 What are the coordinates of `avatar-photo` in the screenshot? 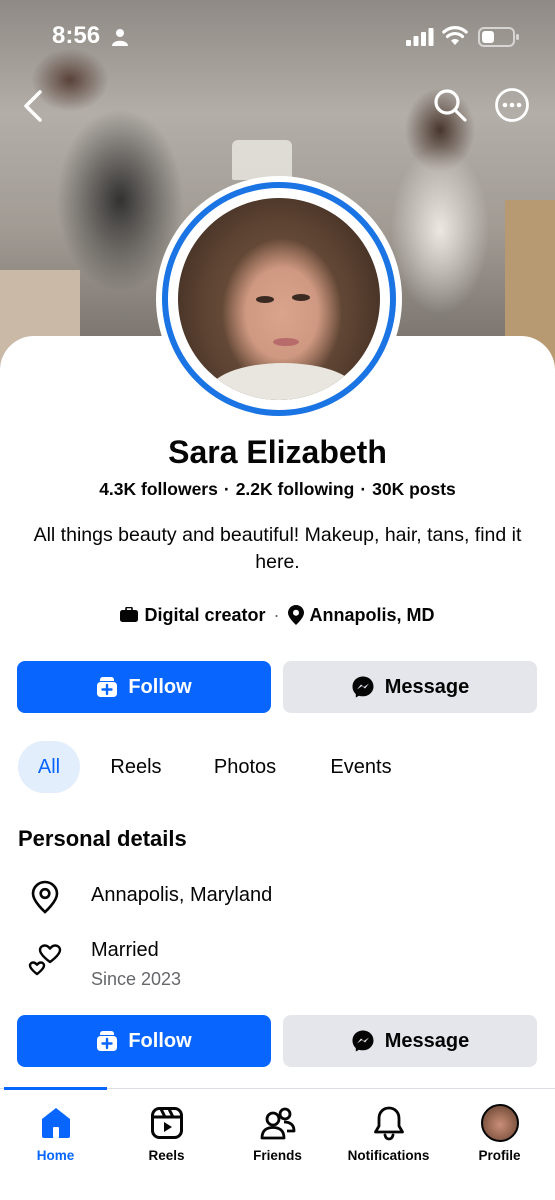 It's located at (279, 299).